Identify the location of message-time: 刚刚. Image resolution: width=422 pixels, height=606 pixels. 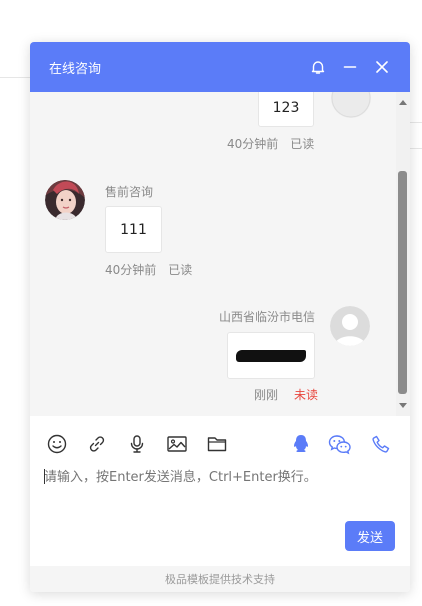
(266, 395).